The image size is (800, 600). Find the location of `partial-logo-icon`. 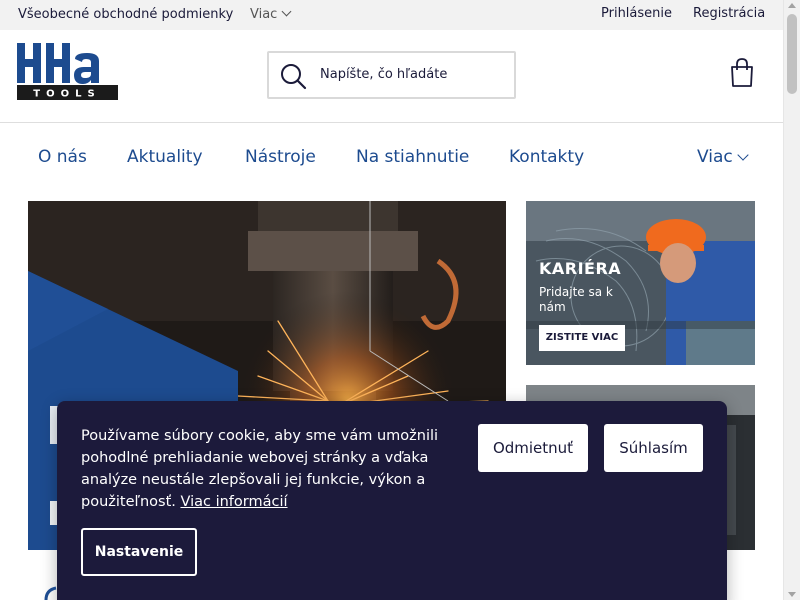

partial-logo-icon is located at coordinates (50, 593).